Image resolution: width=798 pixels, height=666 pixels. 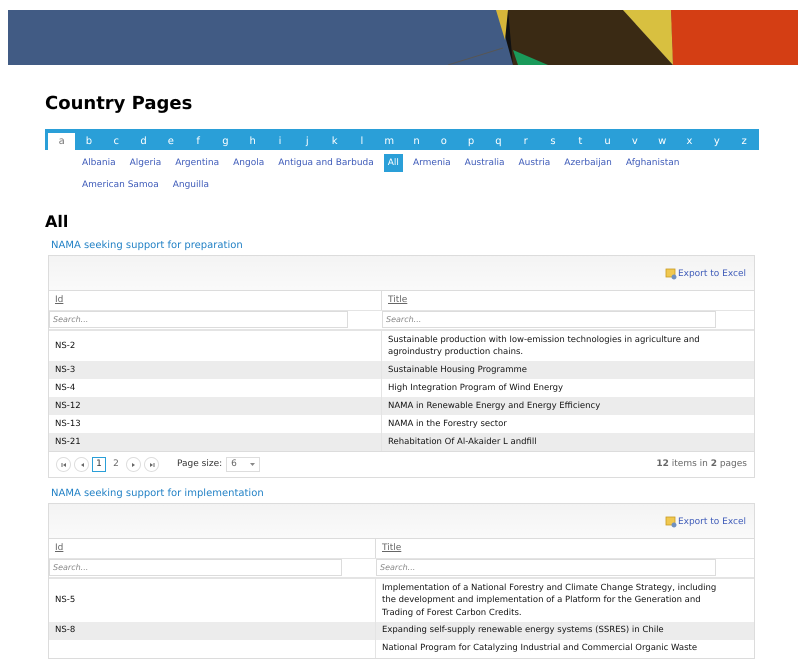 I want to click on next-page-button, so click(x=133, y=464).